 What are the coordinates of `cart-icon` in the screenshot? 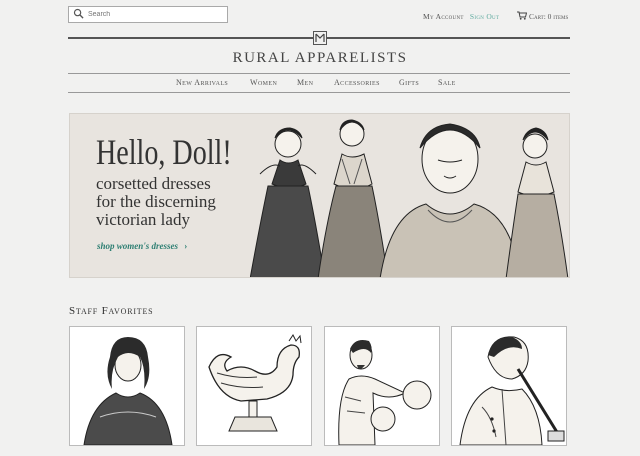 It's located at (523, 16).